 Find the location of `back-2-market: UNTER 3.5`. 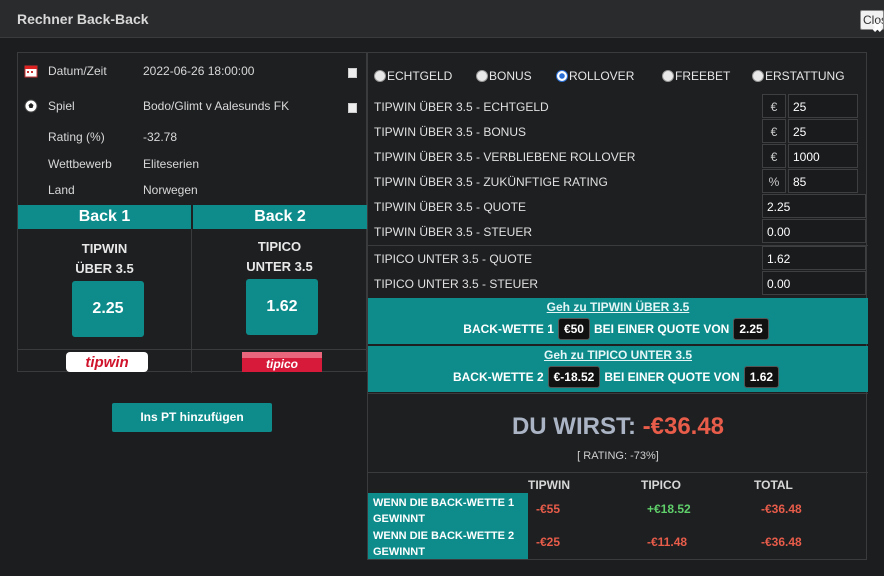

back-2-market: UNTER 3.5 is located at coordinates (279, 266).